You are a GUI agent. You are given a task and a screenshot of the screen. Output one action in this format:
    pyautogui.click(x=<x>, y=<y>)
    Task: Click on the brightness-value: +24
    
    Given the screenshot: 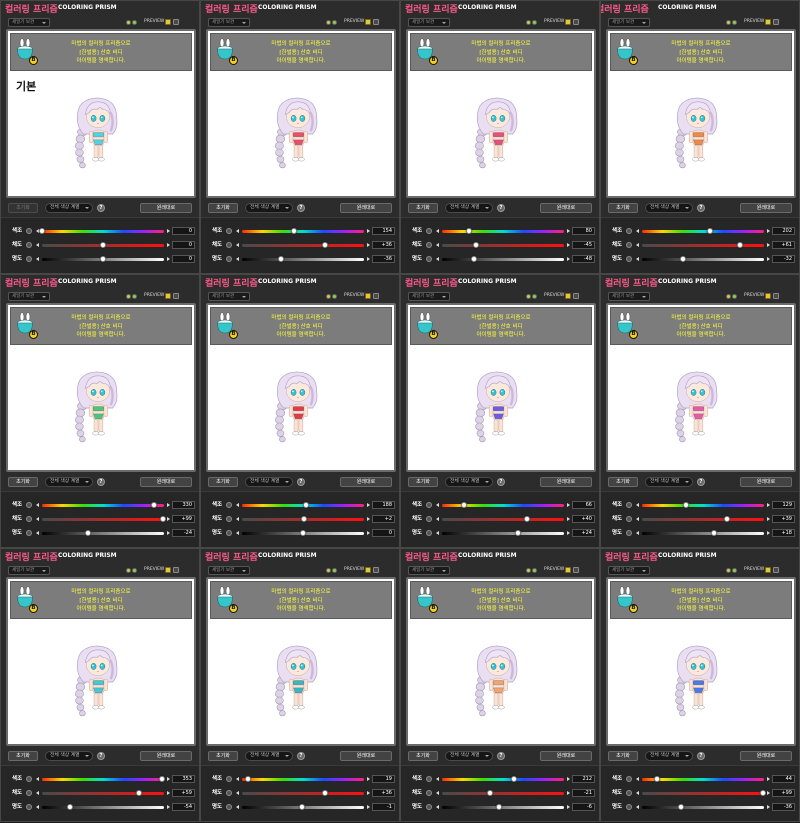 What is the action you would take?
    pyautogui.click(x=583, y=533)
    